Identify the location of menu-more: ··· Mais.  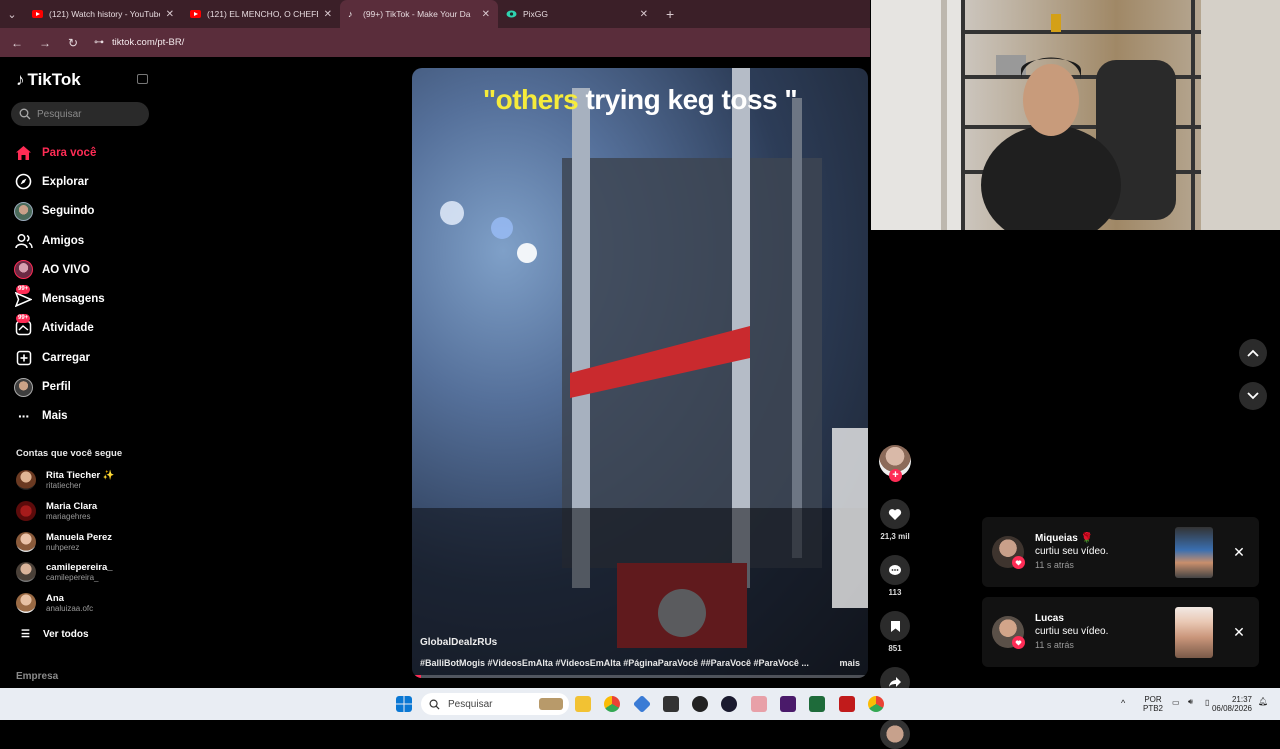
(84, 416).